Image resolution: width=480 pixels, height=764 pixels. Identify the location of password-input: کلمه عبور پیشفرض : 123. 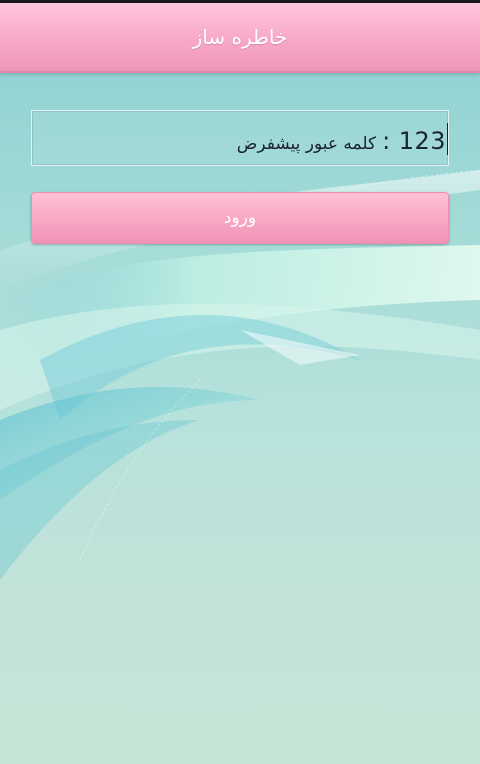
(240, 138).